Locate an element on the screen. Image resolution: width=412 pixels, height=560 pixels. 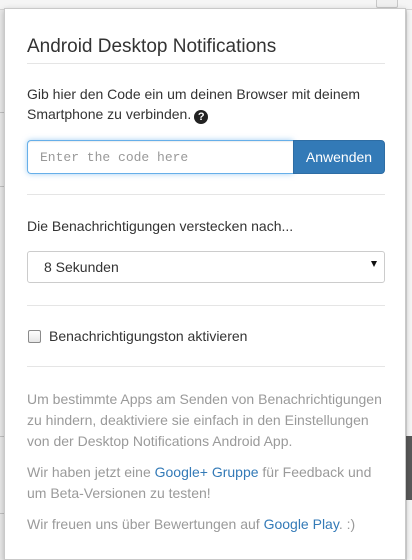
sound-checkbox-row: Benachrichtigungston aktivieren is located at coordinates (206, 336).